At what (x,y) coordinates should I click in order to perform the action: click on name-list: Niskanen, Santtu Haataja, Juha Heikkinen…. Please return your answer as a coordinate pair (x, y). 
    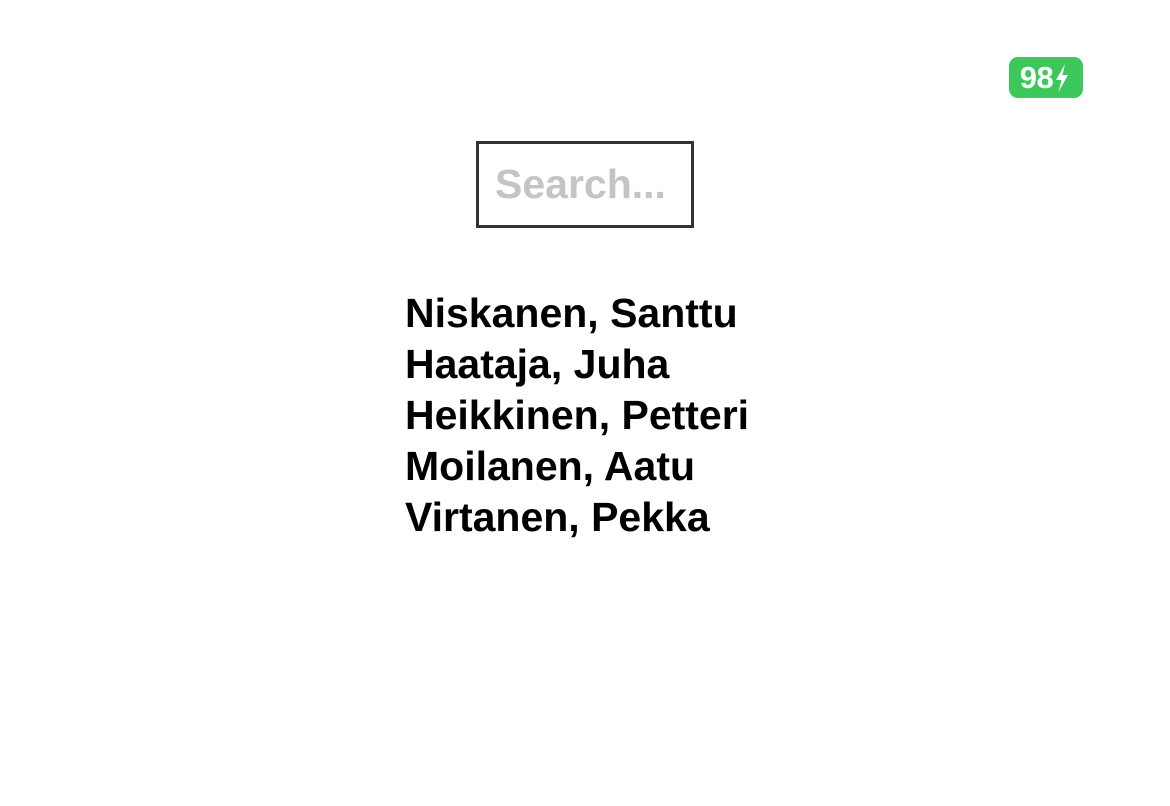
    Looking at the image, I should click on (577, 415).